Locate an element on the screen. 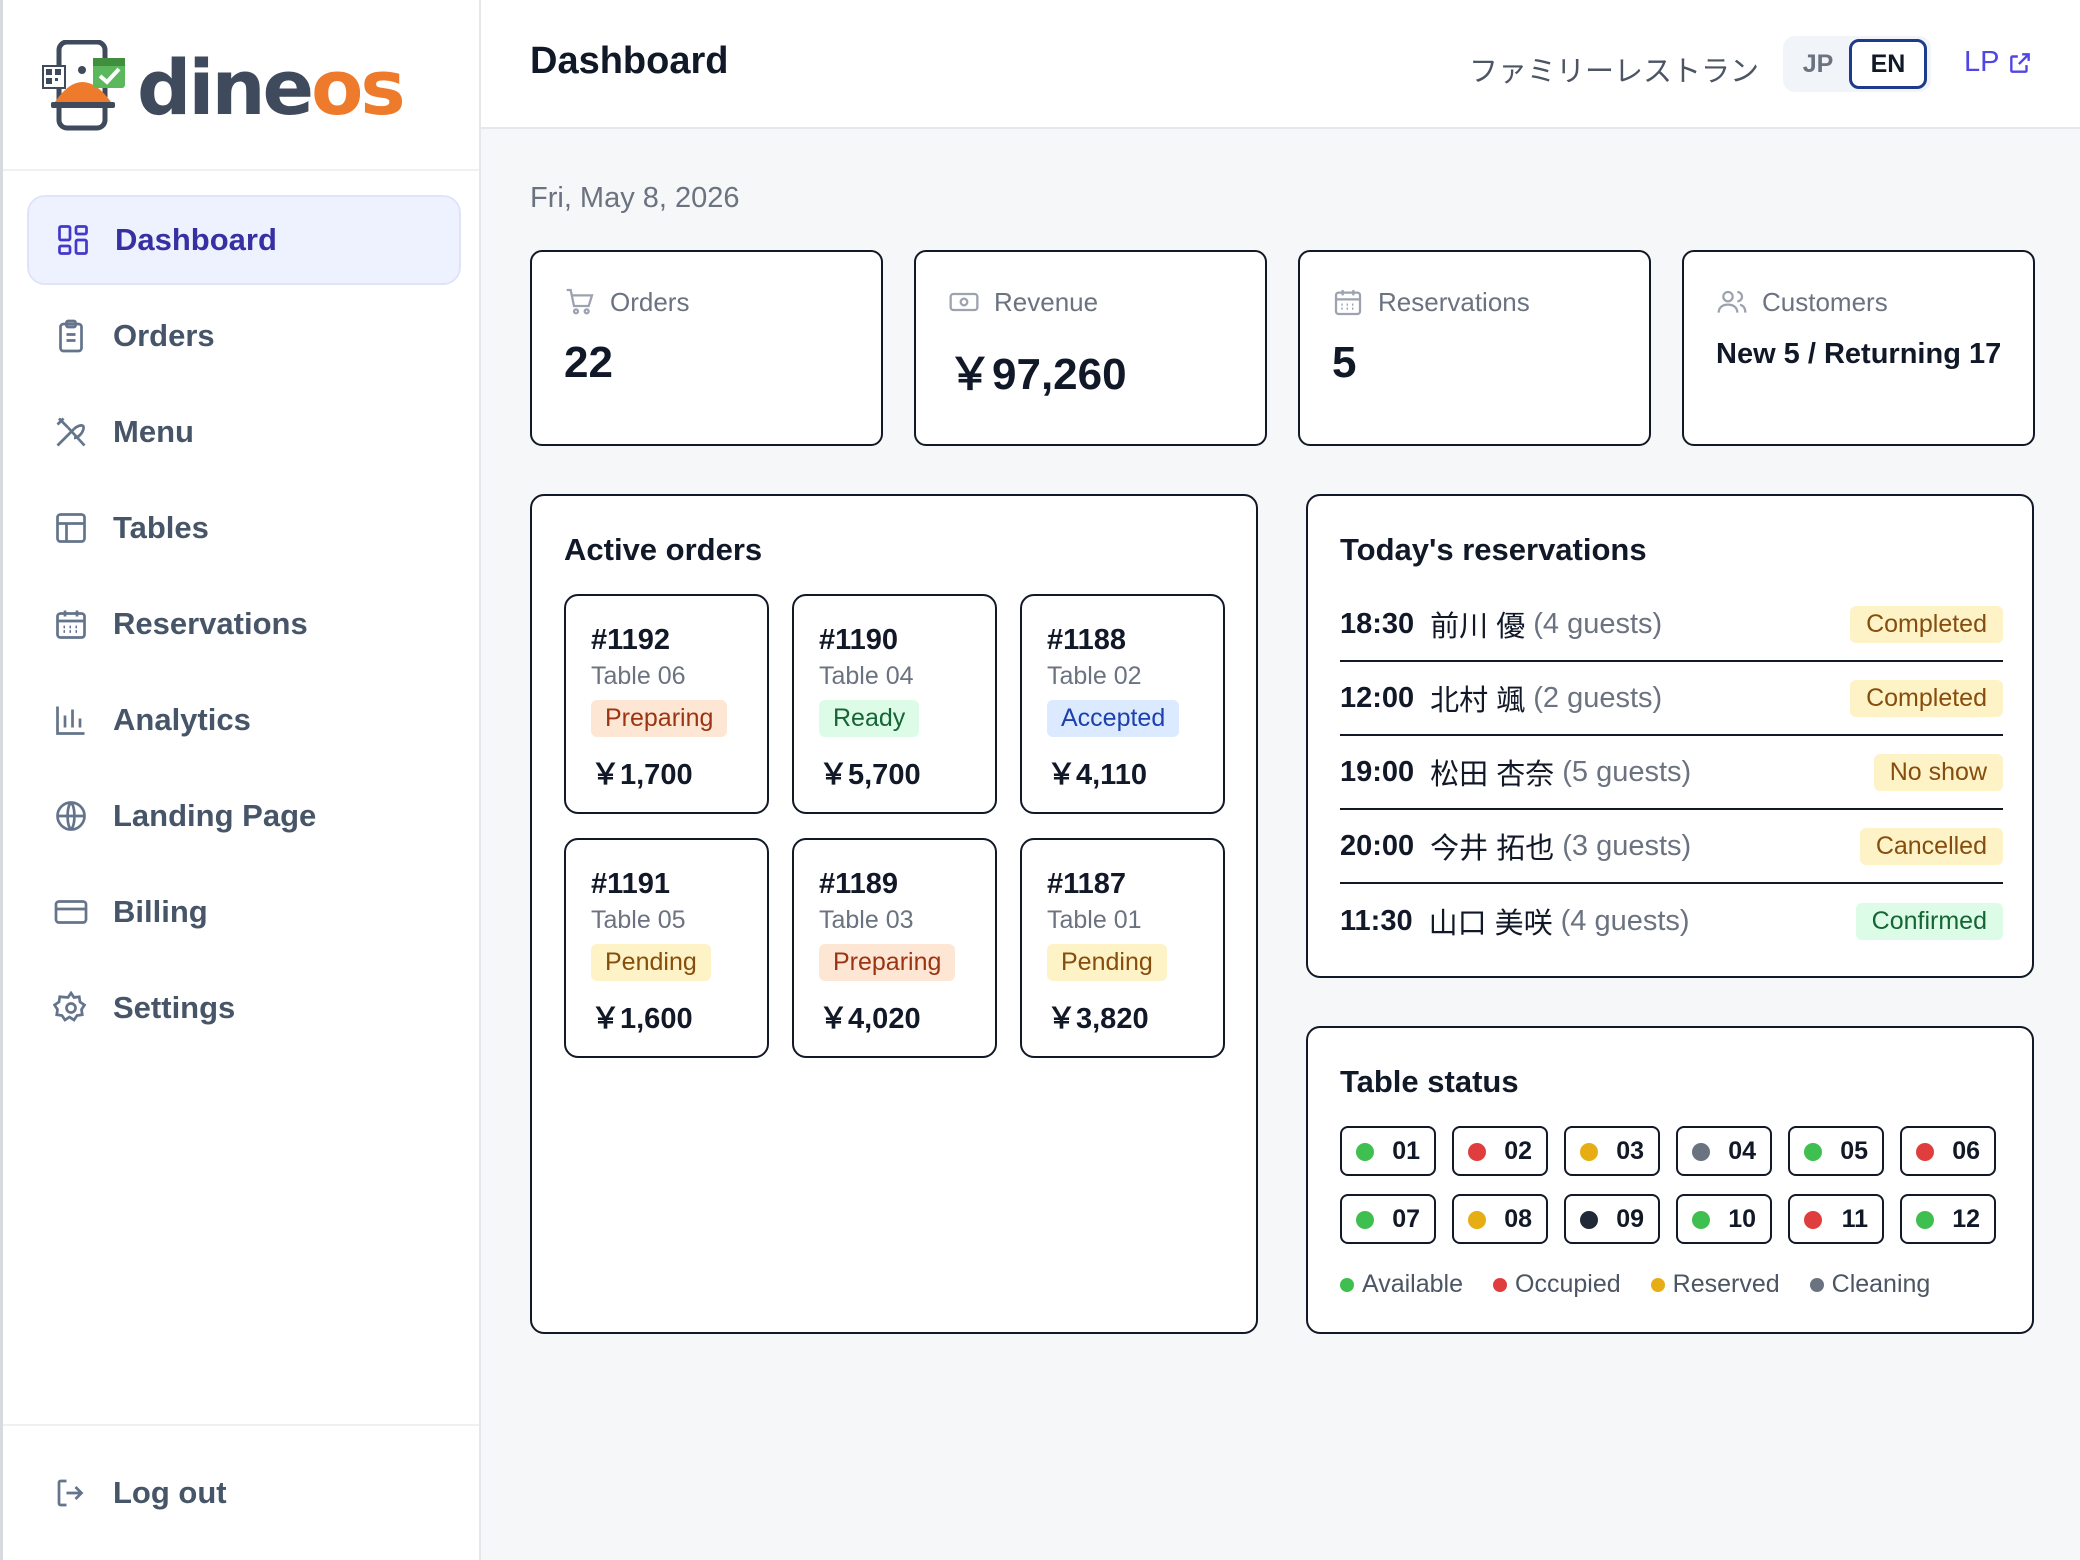  current-date: Fri, May 8, 2026 is located at coordinates (635, 198).